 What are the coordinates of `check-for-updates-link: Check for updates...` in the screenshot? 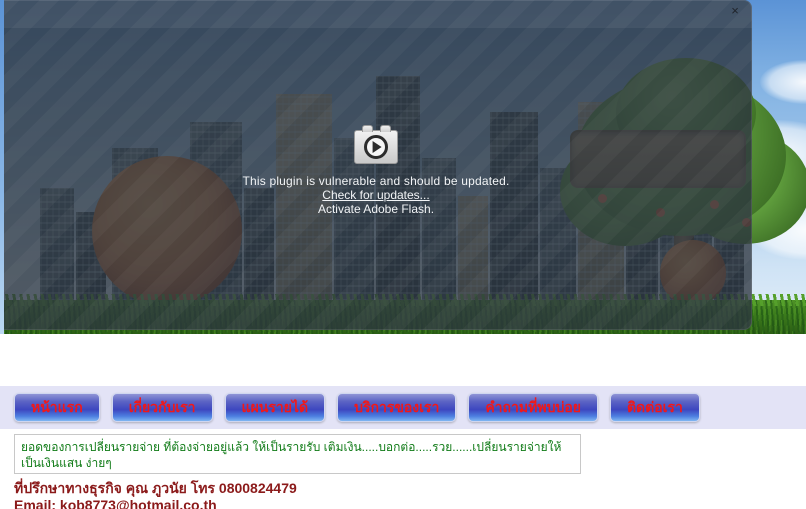 It's located at (376, 195).